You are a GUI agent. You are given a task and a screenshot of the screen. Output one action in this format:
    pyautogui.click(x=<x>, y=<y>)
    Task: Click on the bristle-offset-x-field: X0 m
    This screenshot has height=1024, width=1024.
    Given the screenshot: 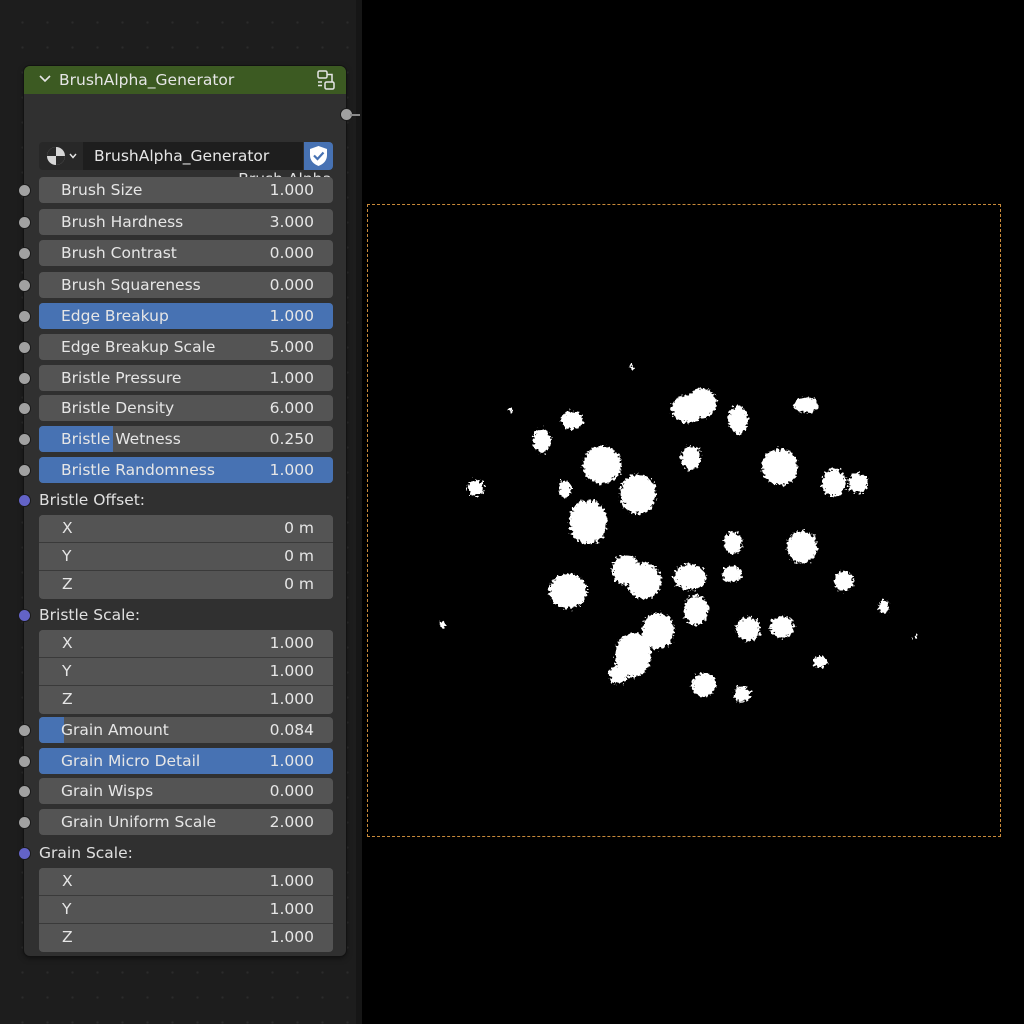 What is the action you would take?
    pyautogui.click(x=186, y=528)
    